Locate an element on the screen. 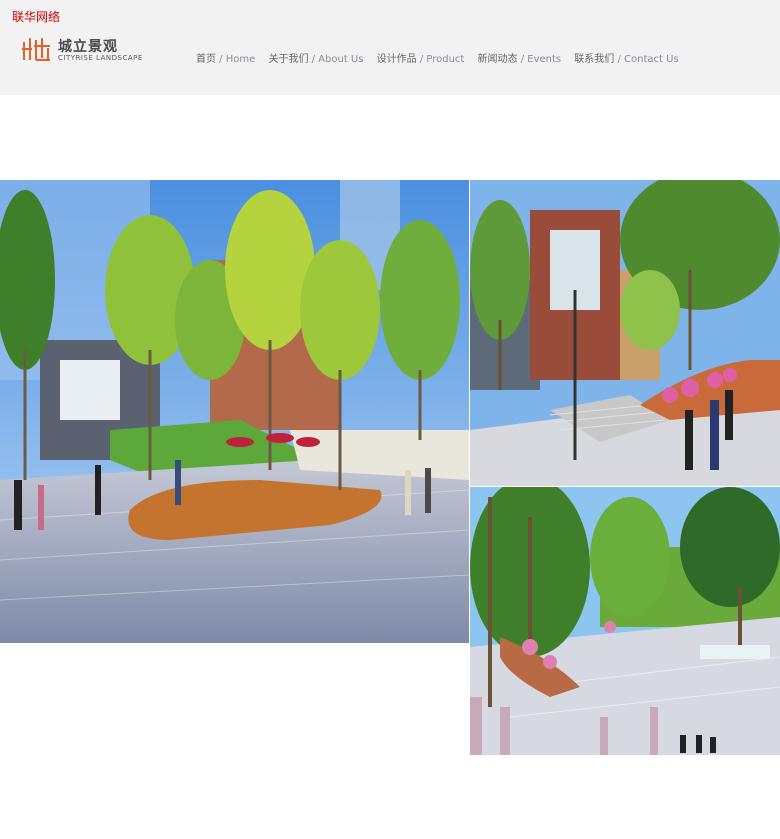 This screenshot has width=780, height=839. nav-about: 关于我们 / About Us is located at coordinates (315, 57).